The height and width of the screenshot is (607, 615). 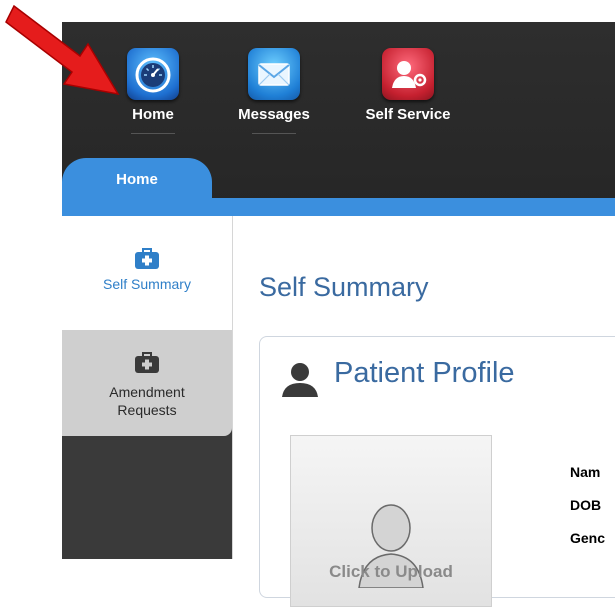 What do you see at coordinates (585, 472) in the screenshot?
I see `name-field-label: Nam` at bounding box center [585, 472].